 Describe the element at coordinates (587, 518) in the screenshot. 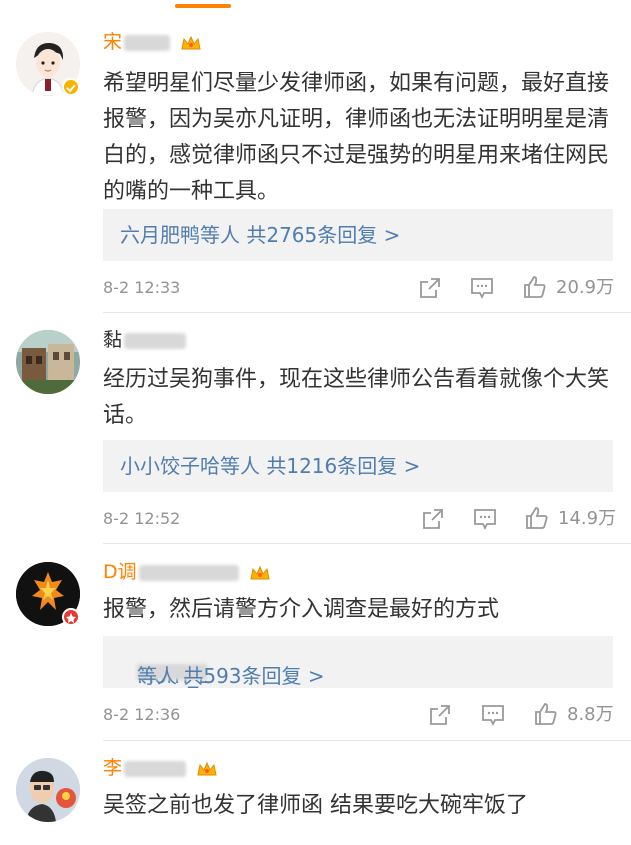

I see `like-count: 14.9万` at that location.